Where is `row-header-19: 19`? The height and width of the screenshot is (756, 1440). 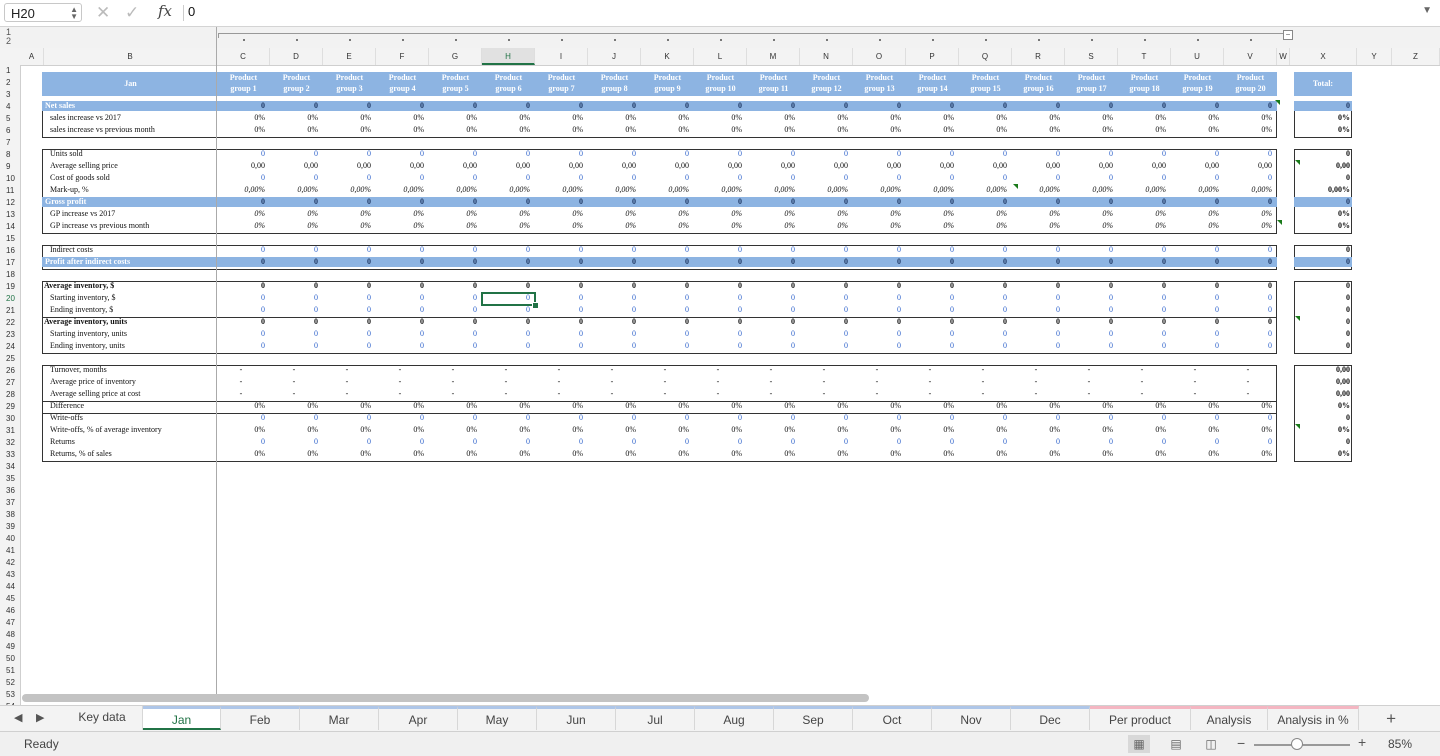 row-header-19: 19 is located at coordinates (10, 286).